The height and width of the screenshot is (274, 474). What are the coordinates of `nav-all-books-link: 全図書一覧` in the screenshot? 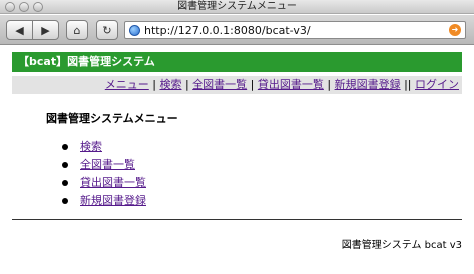 It's located at (219, 84).